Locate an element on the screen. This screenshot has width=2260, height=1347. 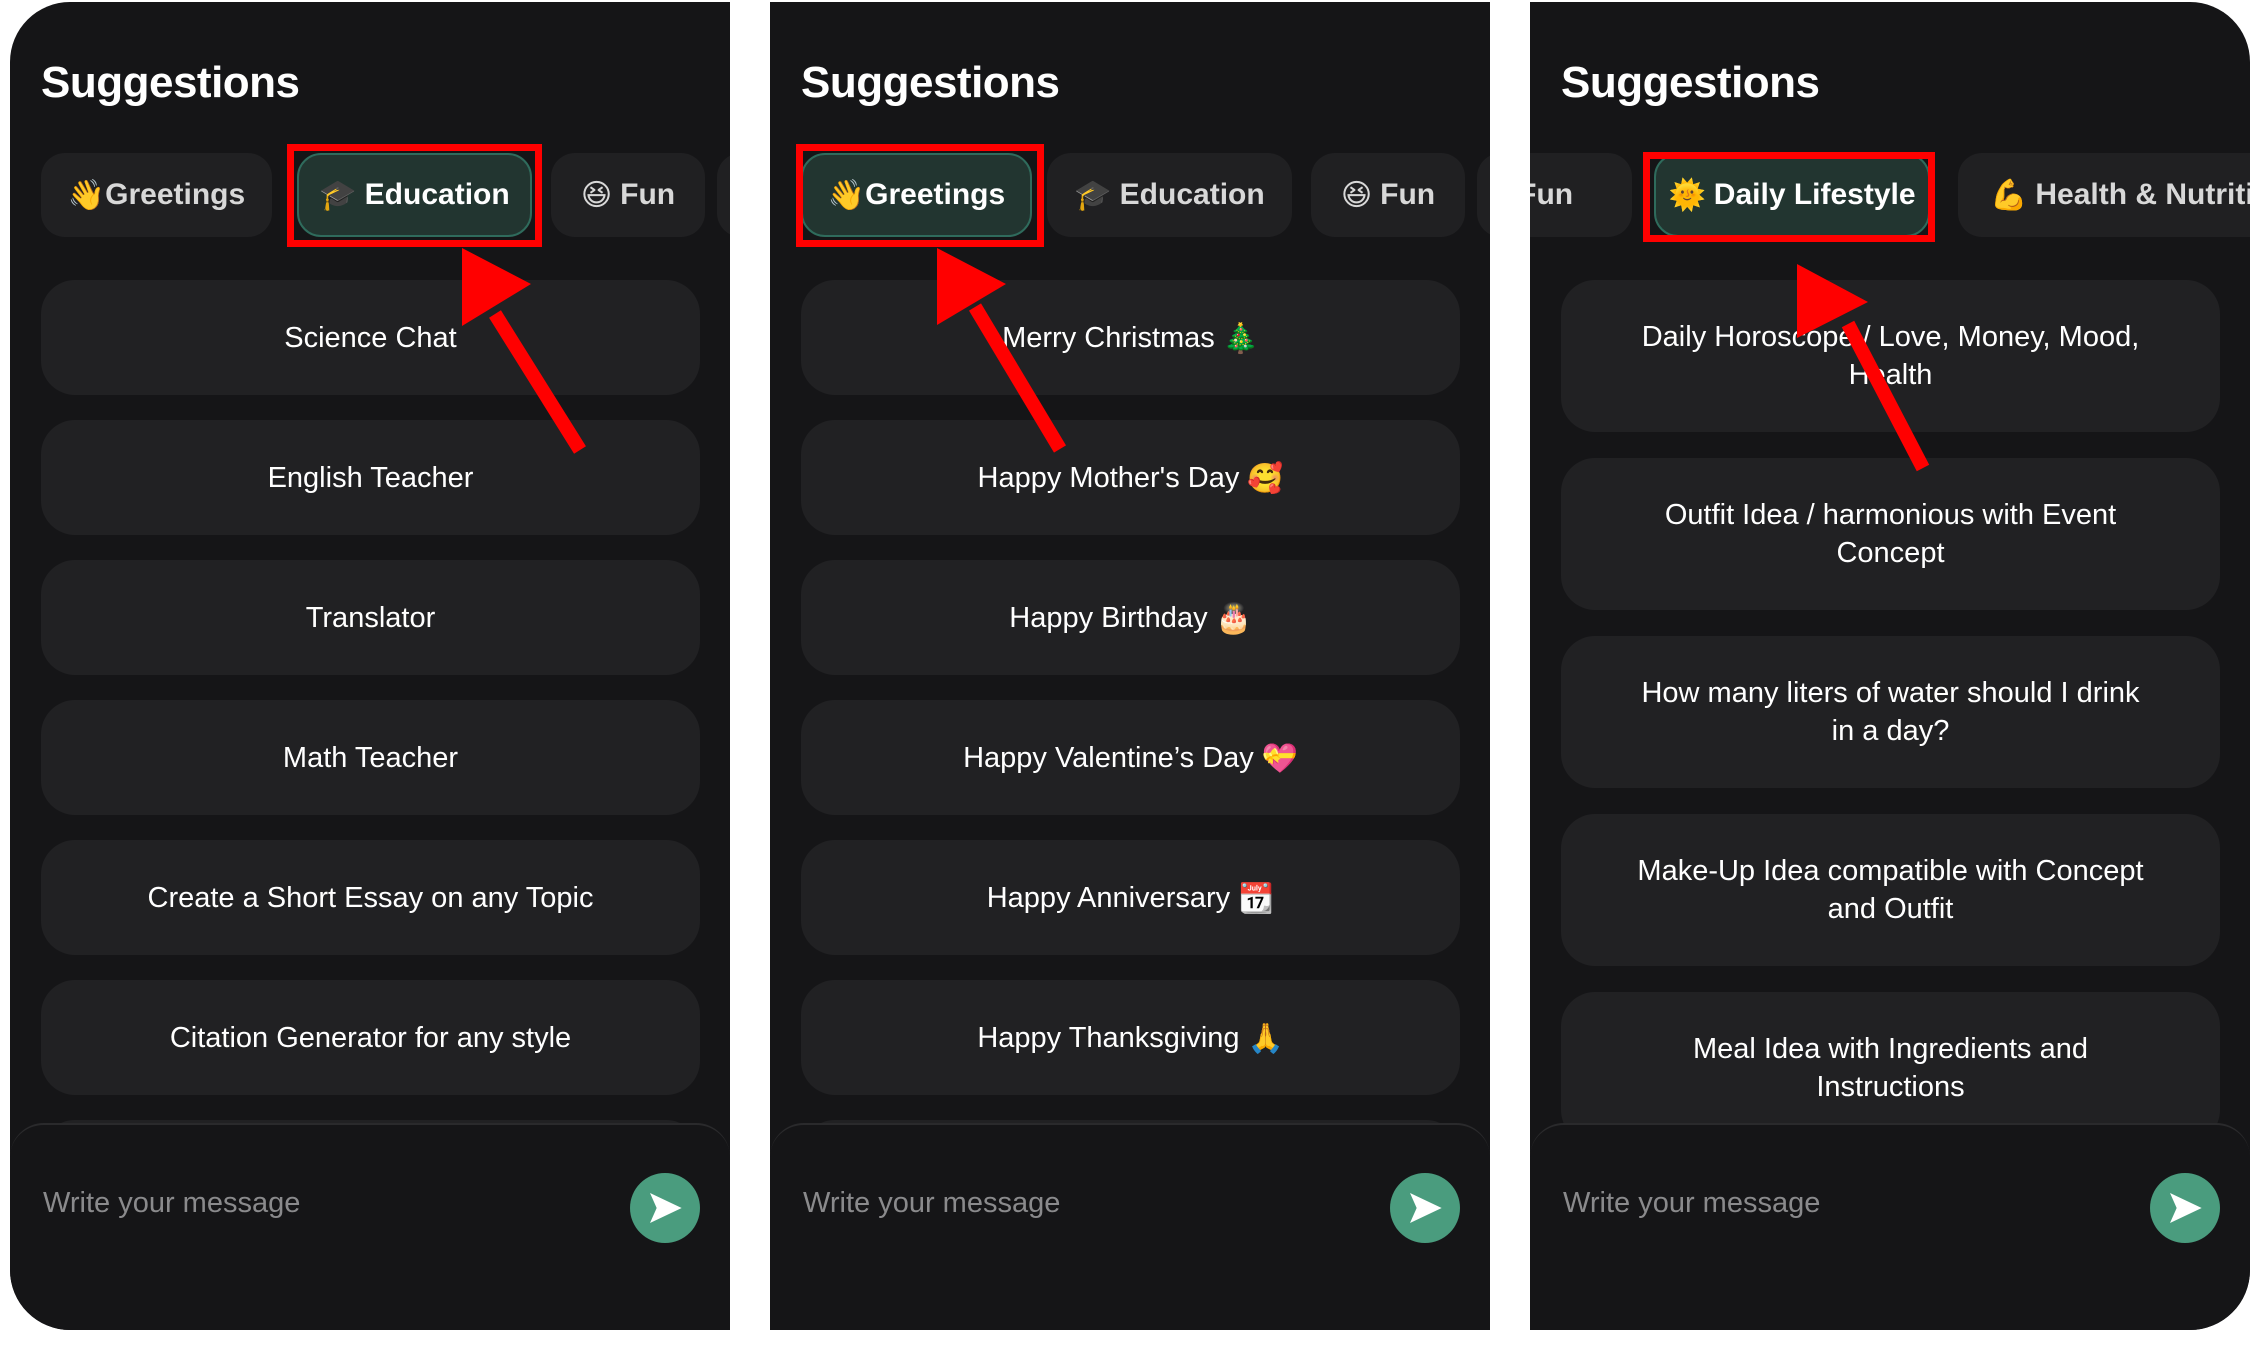
suggestion-card: Create a Short Essay on any Topic is located at coordinates (370, 897).